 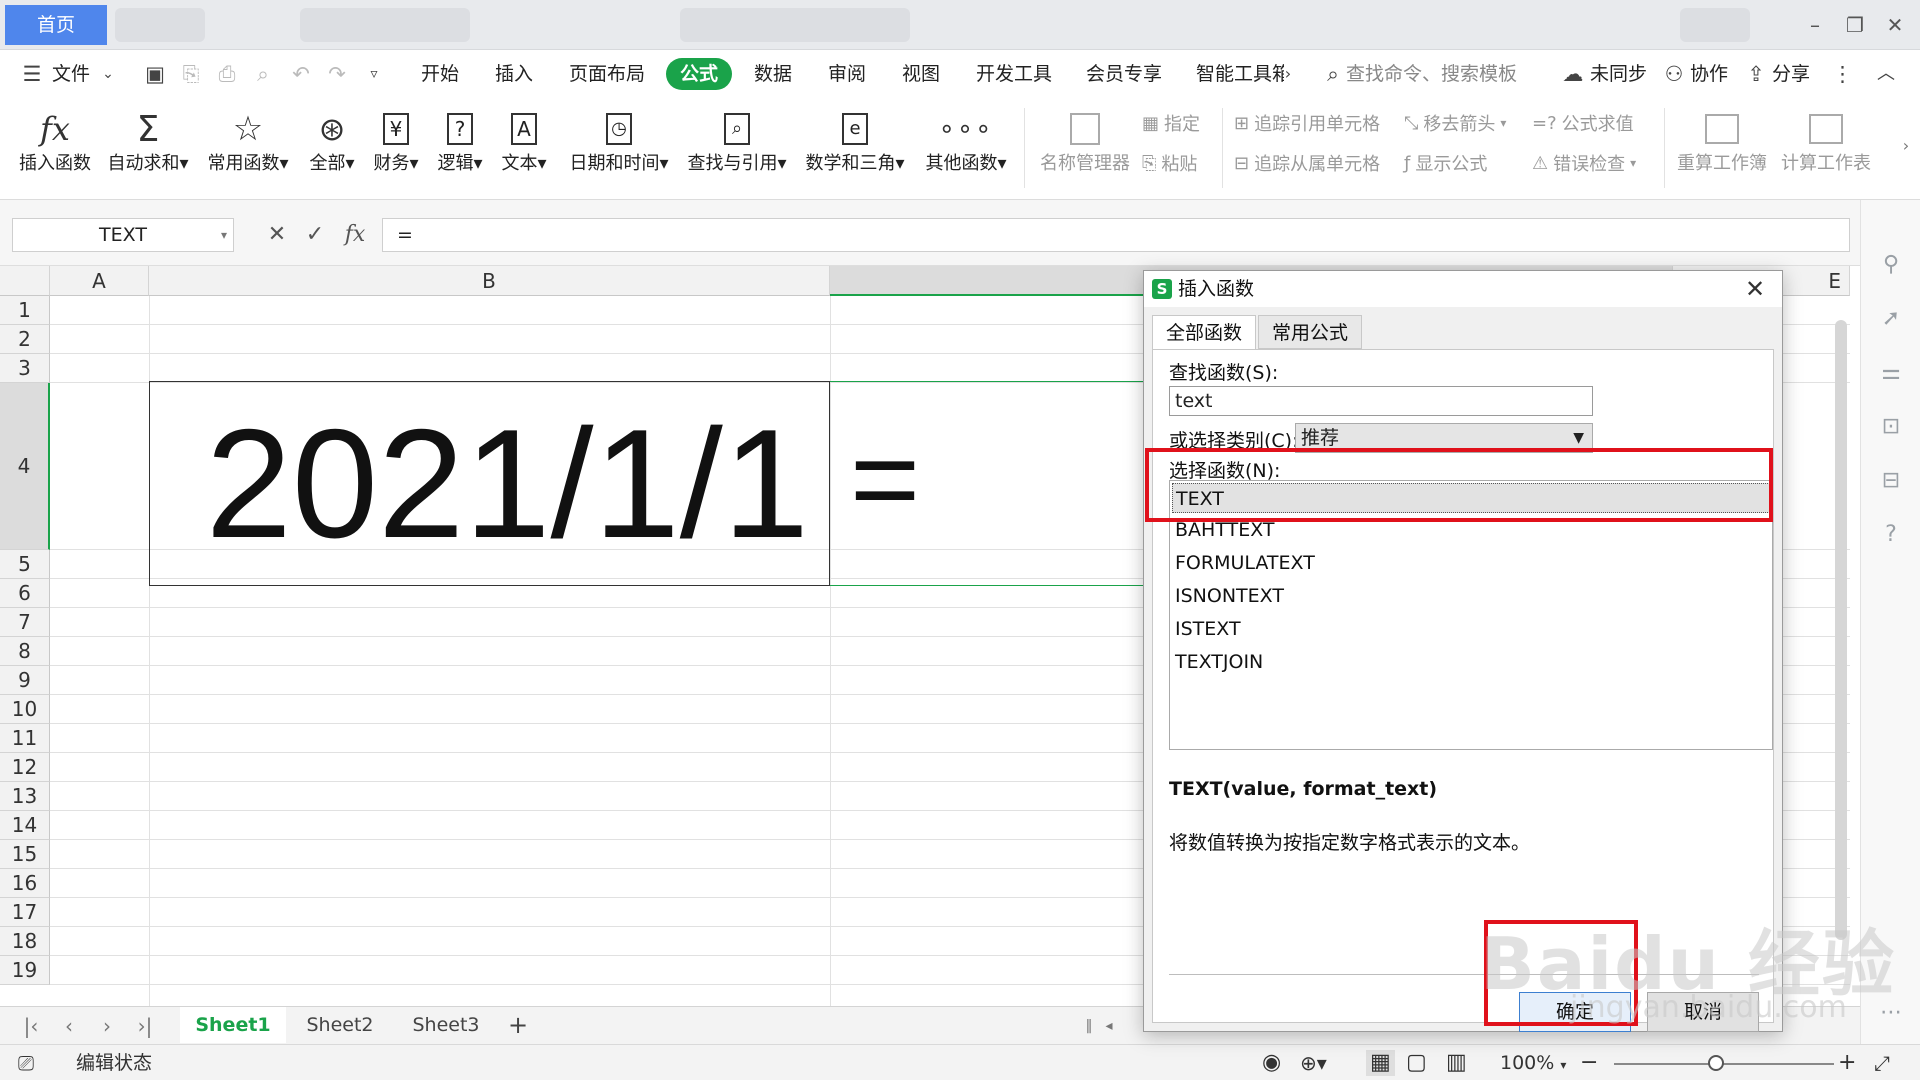 I want to click on row-header: 3, so click(x=25, y=368).